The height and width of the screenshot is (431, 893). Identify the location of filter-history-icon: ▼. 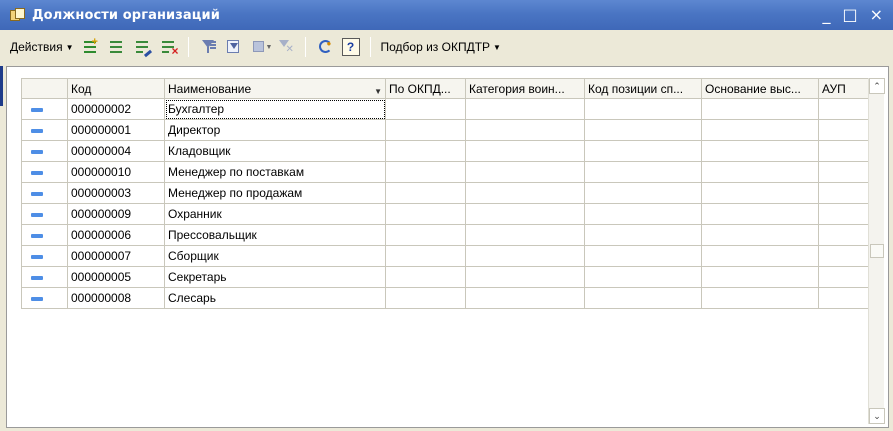
(261, 47).